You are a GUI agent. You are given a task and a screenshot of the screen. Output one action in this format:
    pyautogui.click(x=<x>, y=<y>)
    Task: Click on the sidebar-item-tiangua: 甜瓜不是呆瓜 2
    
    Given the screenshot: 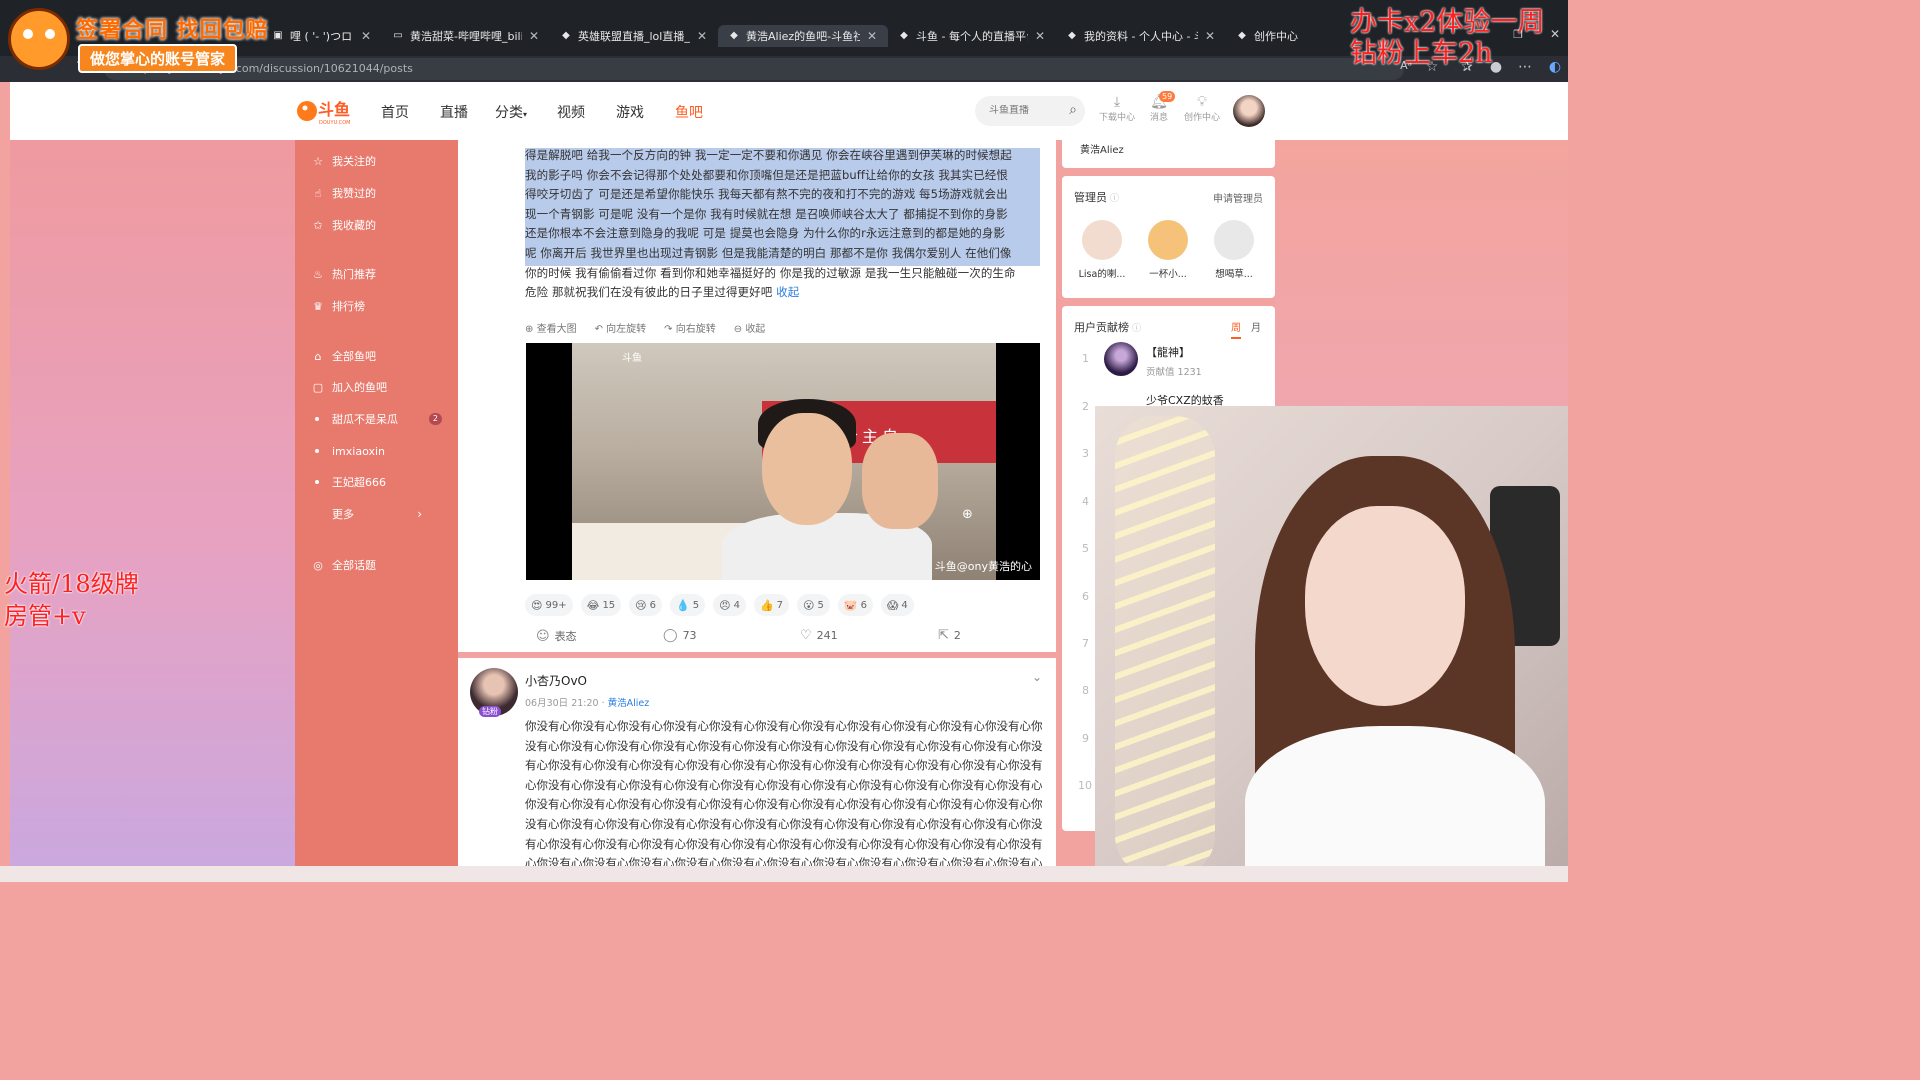 What is the action you would take?
    pyautogui.click(x=376, y=419)
    